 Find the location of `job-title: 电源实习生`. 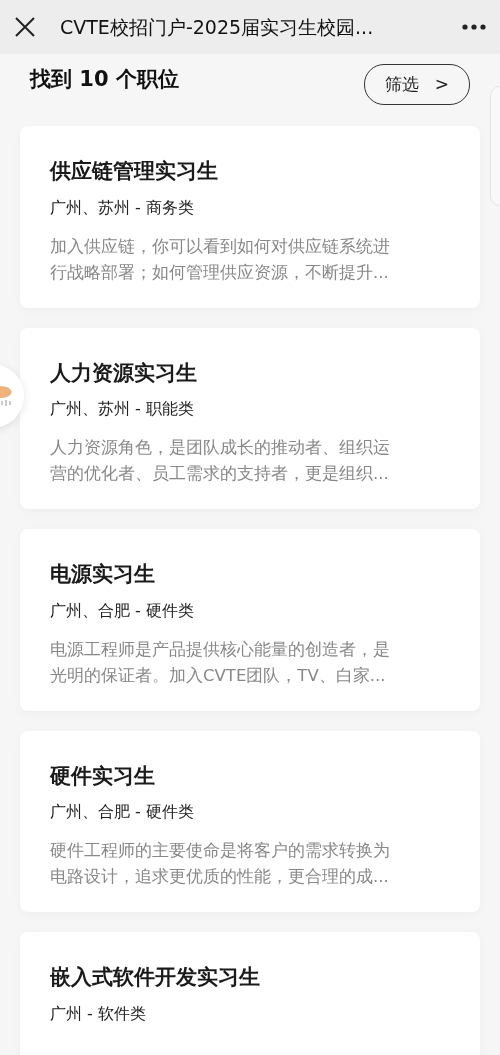

job-title: 电源实习生 is located at coordinates (103, 574).